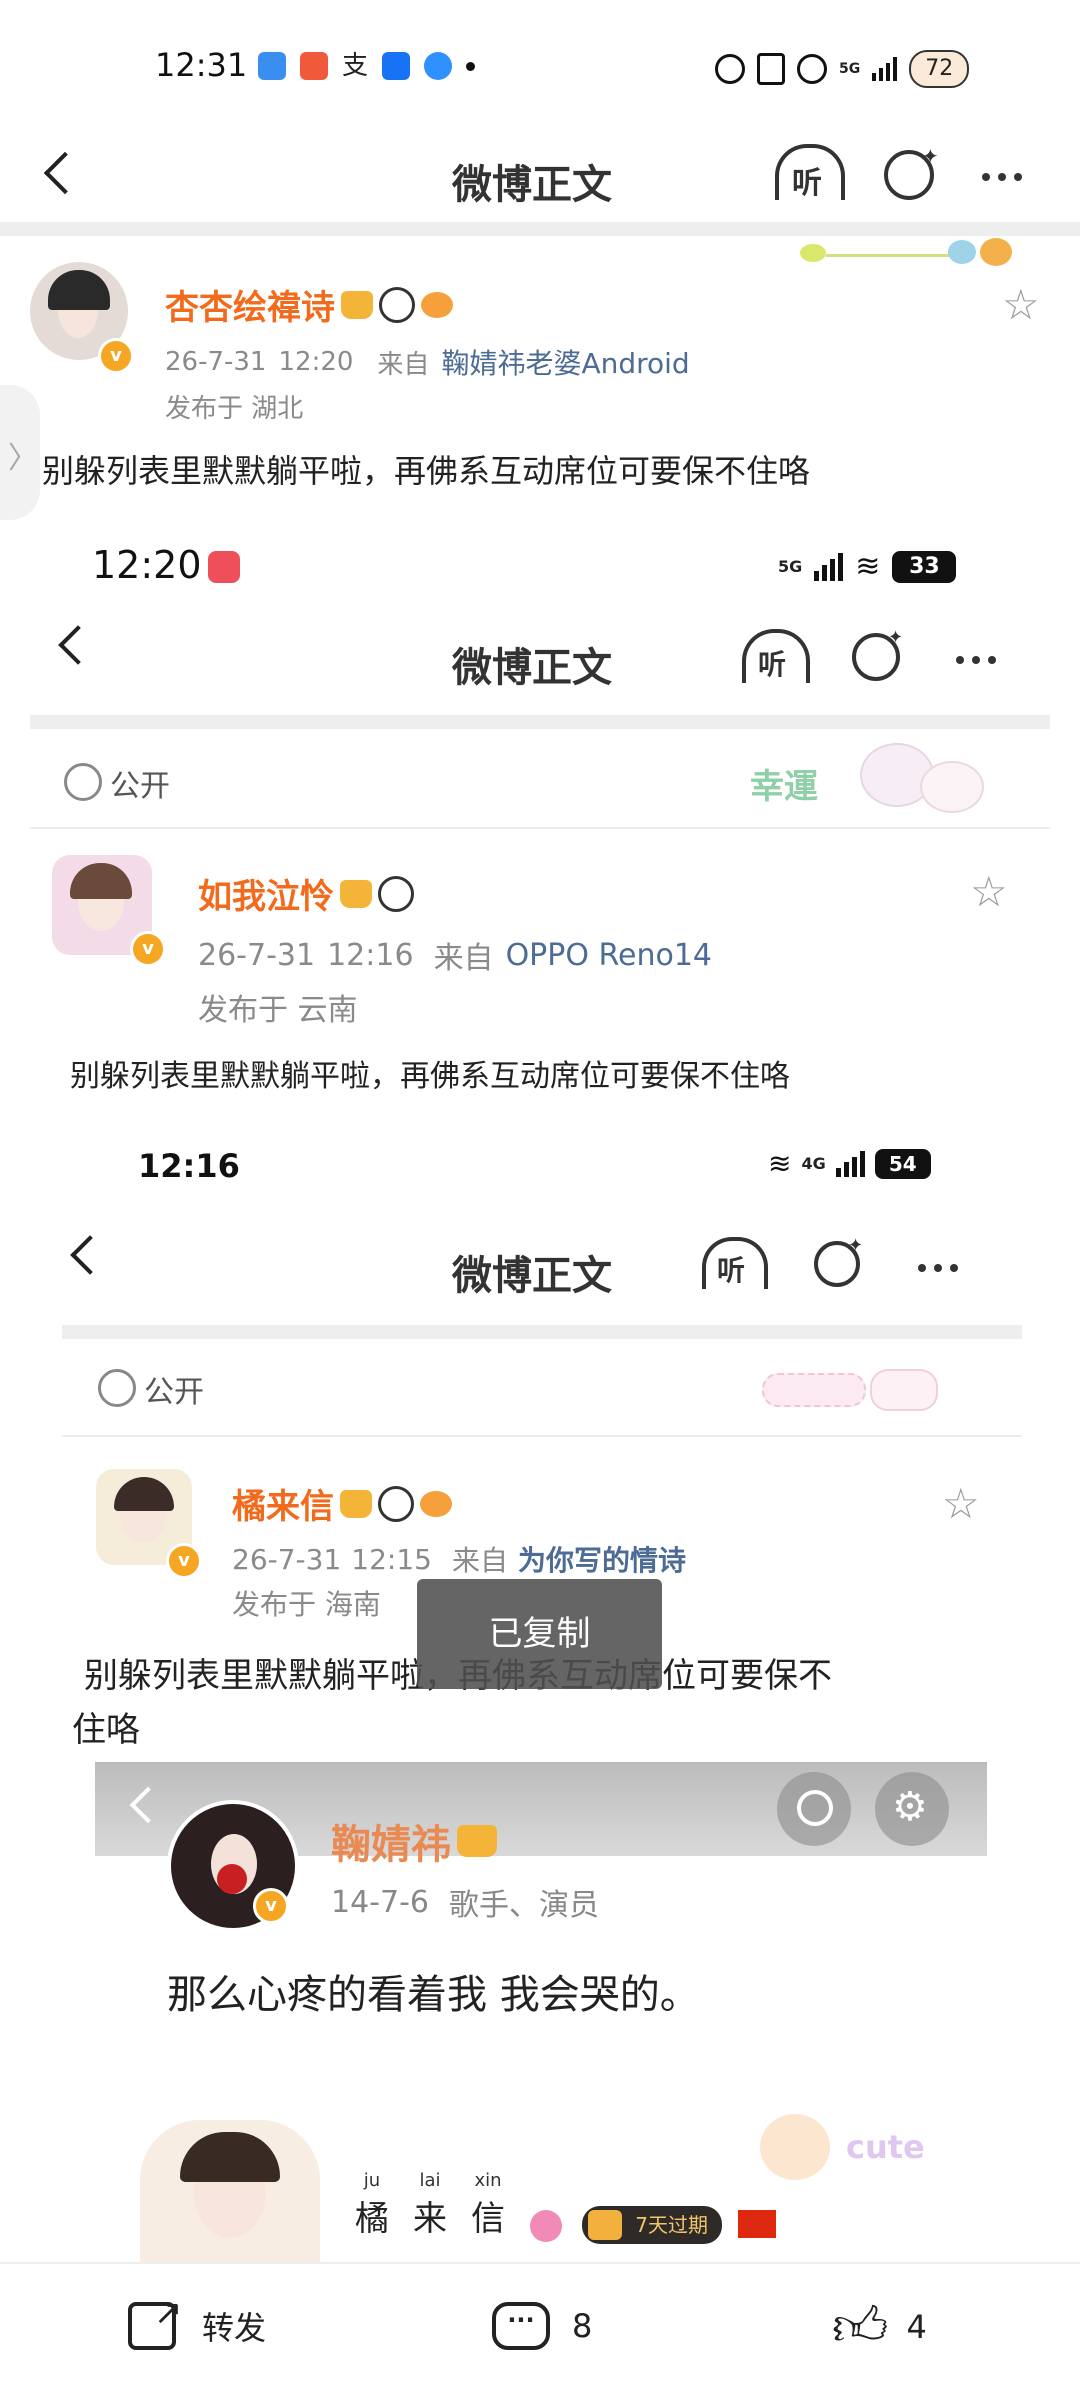 The height and width of the screenshot is (2402, 1080). I want to click on search-icon, so click(815, 1808).